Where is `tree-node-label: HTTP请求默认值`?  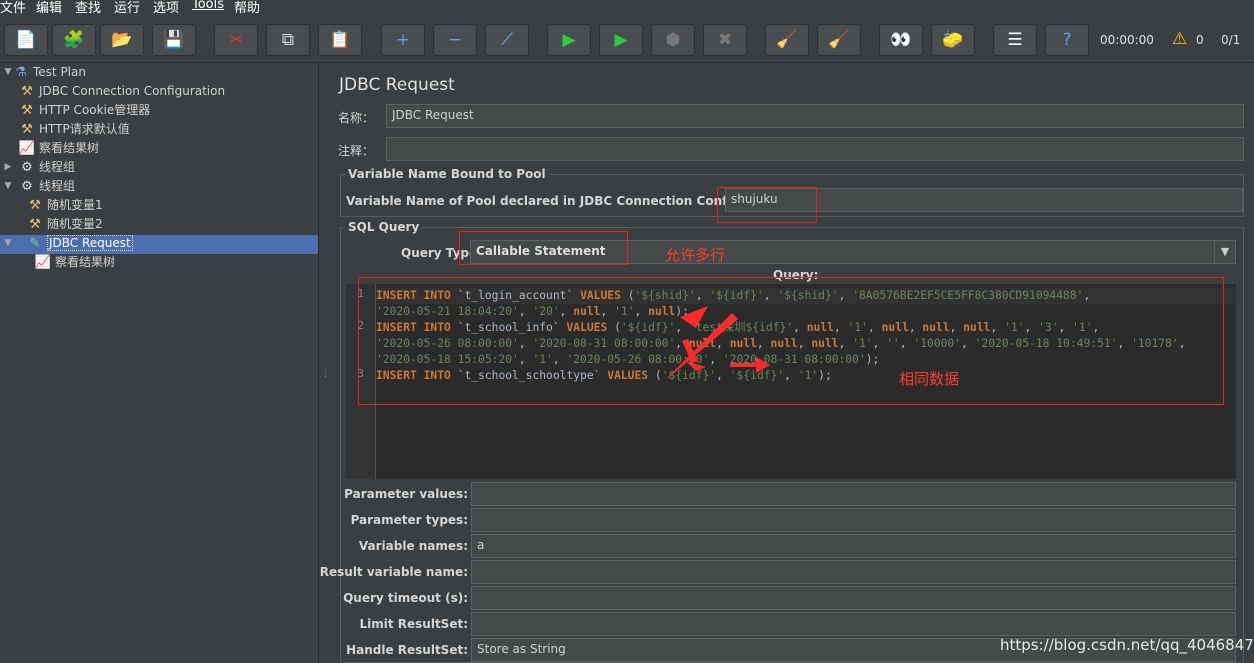 tree-node-label: HTTP请求默认值 is located at coordinates (84, 129).